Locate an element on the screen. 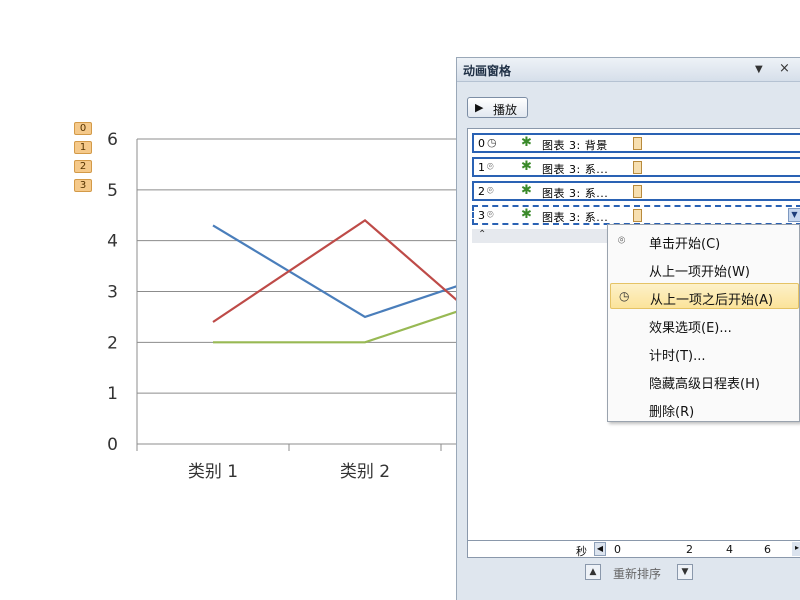  item-index: 0 is located at coordinates (481, 143).